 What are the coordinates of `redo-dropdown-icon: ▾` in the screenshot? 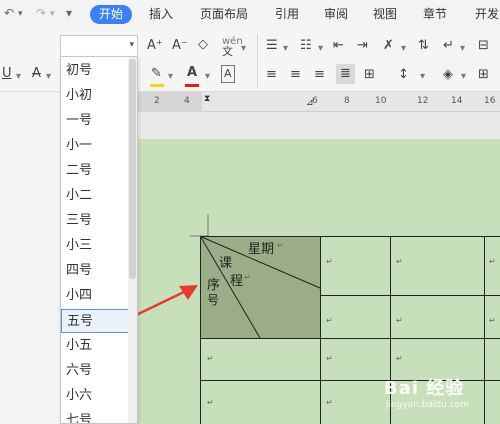 It's located at (52, 14).